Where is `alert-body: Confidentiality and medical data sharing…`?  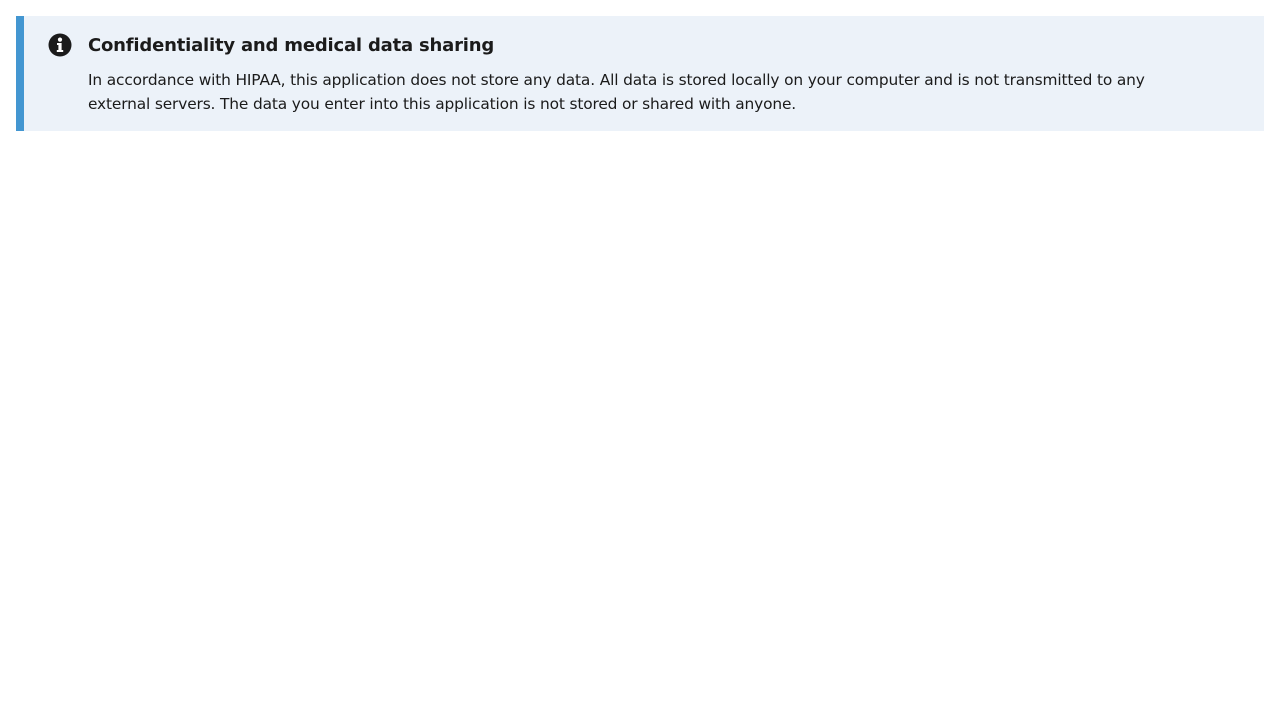
alert-body: Confidentiality and medical data sharing… is located at coordinates (648, 75).